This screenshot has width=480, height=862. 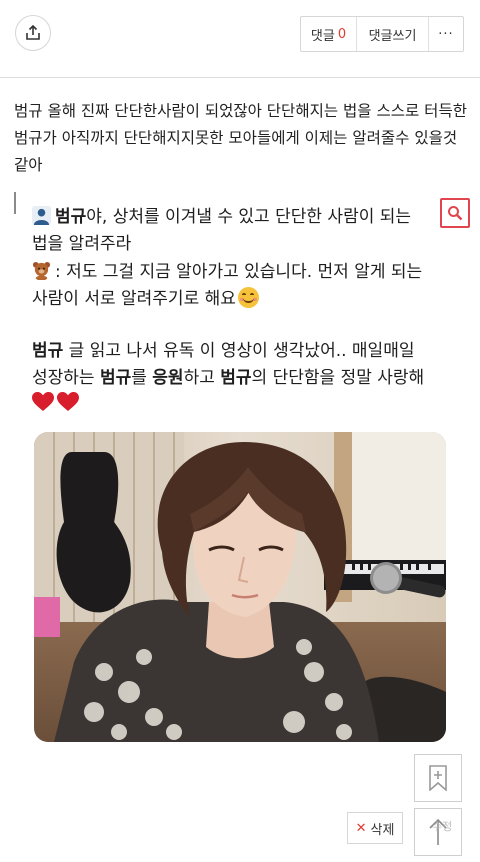 I want to click on bookmark-add-icon, so click(x=438, y=778).